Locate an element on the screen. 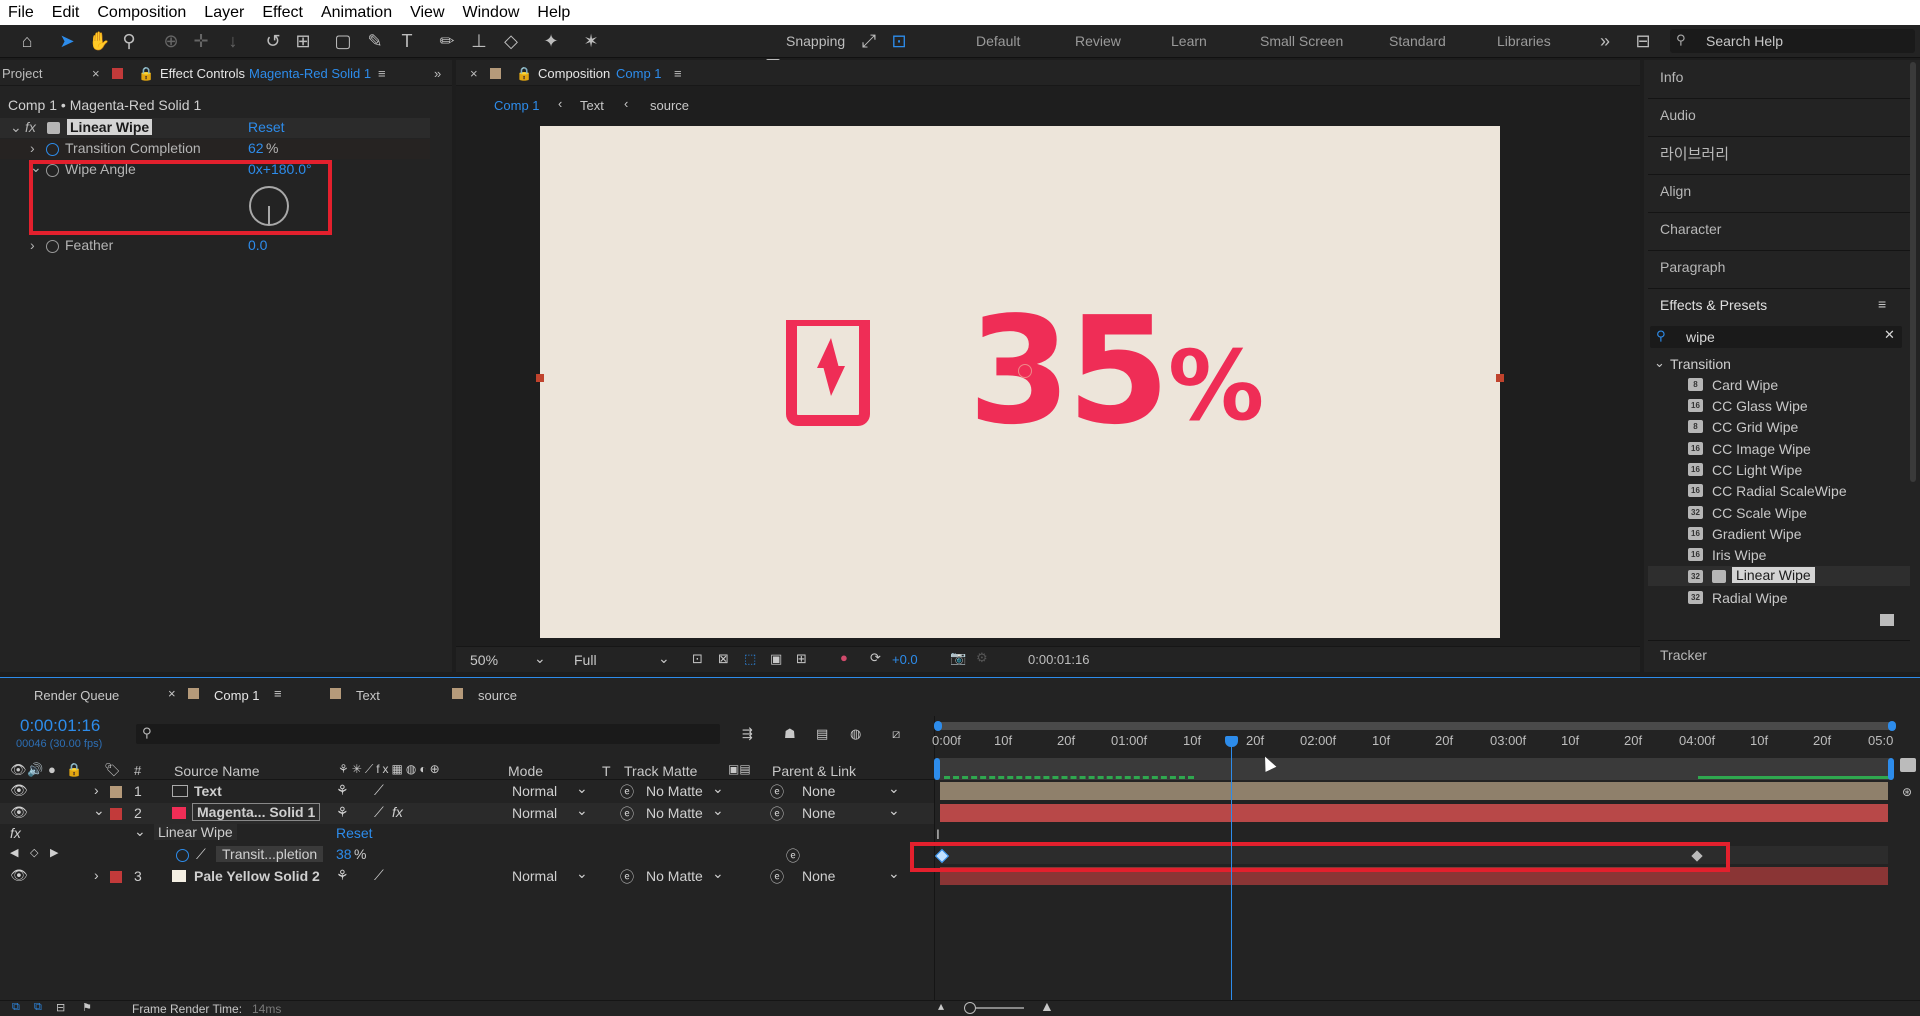  panel-character: Character is located at coordinates (1690, 229).